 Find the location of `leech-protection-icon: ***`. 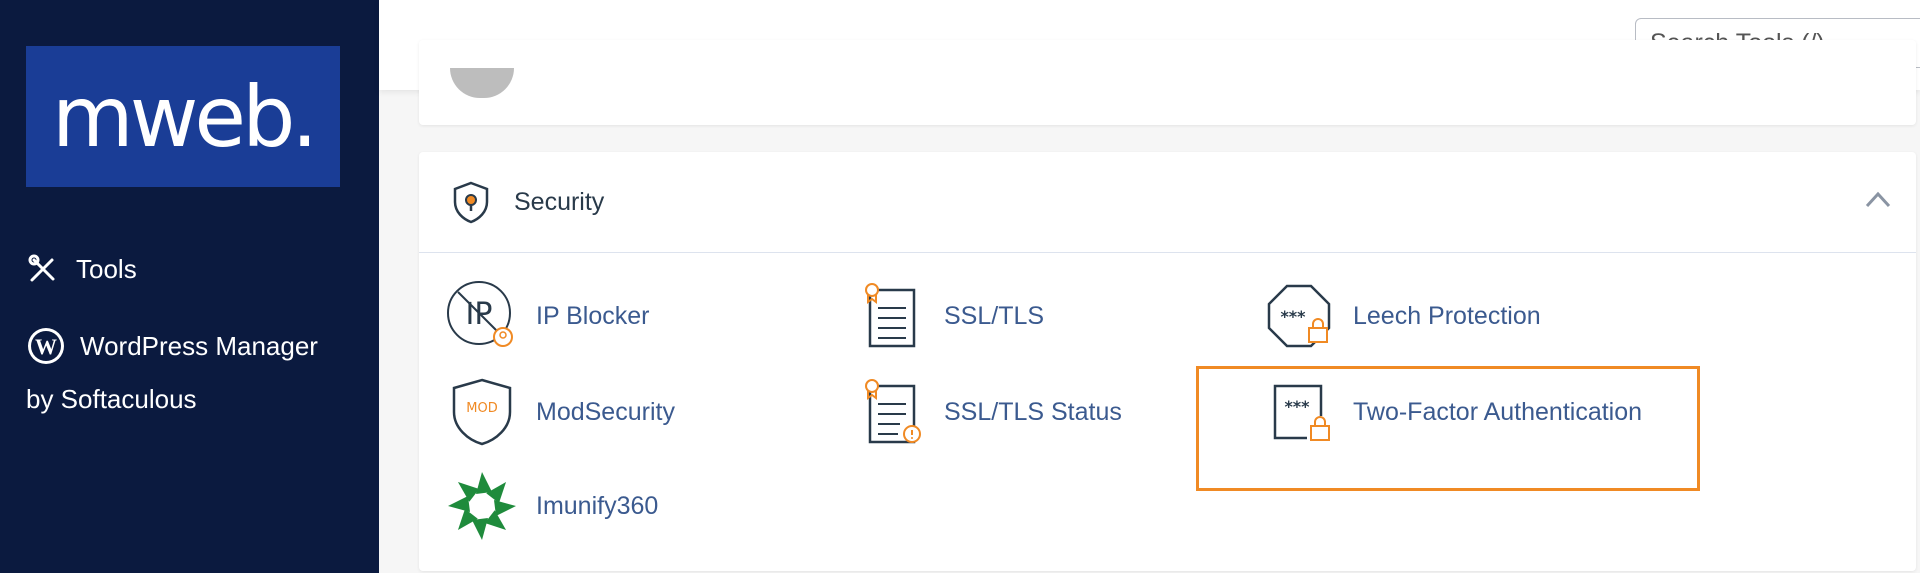

leech-protection-icon: *** is located at coordinates (1299, 316).